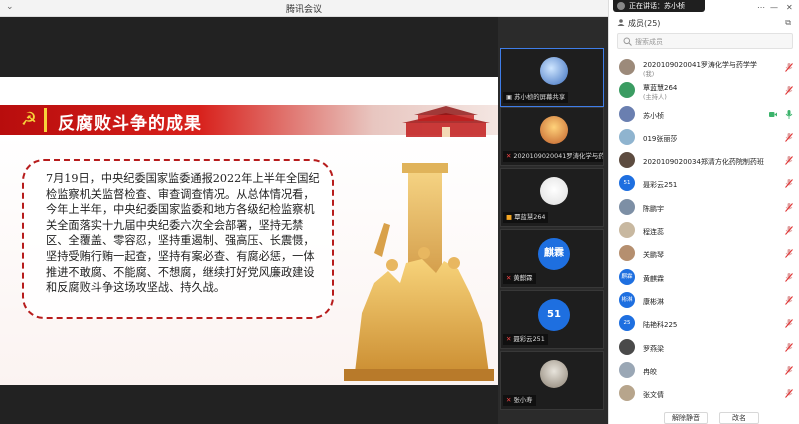 Image resolution: width=799 pixels, height=424 pixels. I want to click on video-tile: ✕ 张小寿, so click(552, 380).